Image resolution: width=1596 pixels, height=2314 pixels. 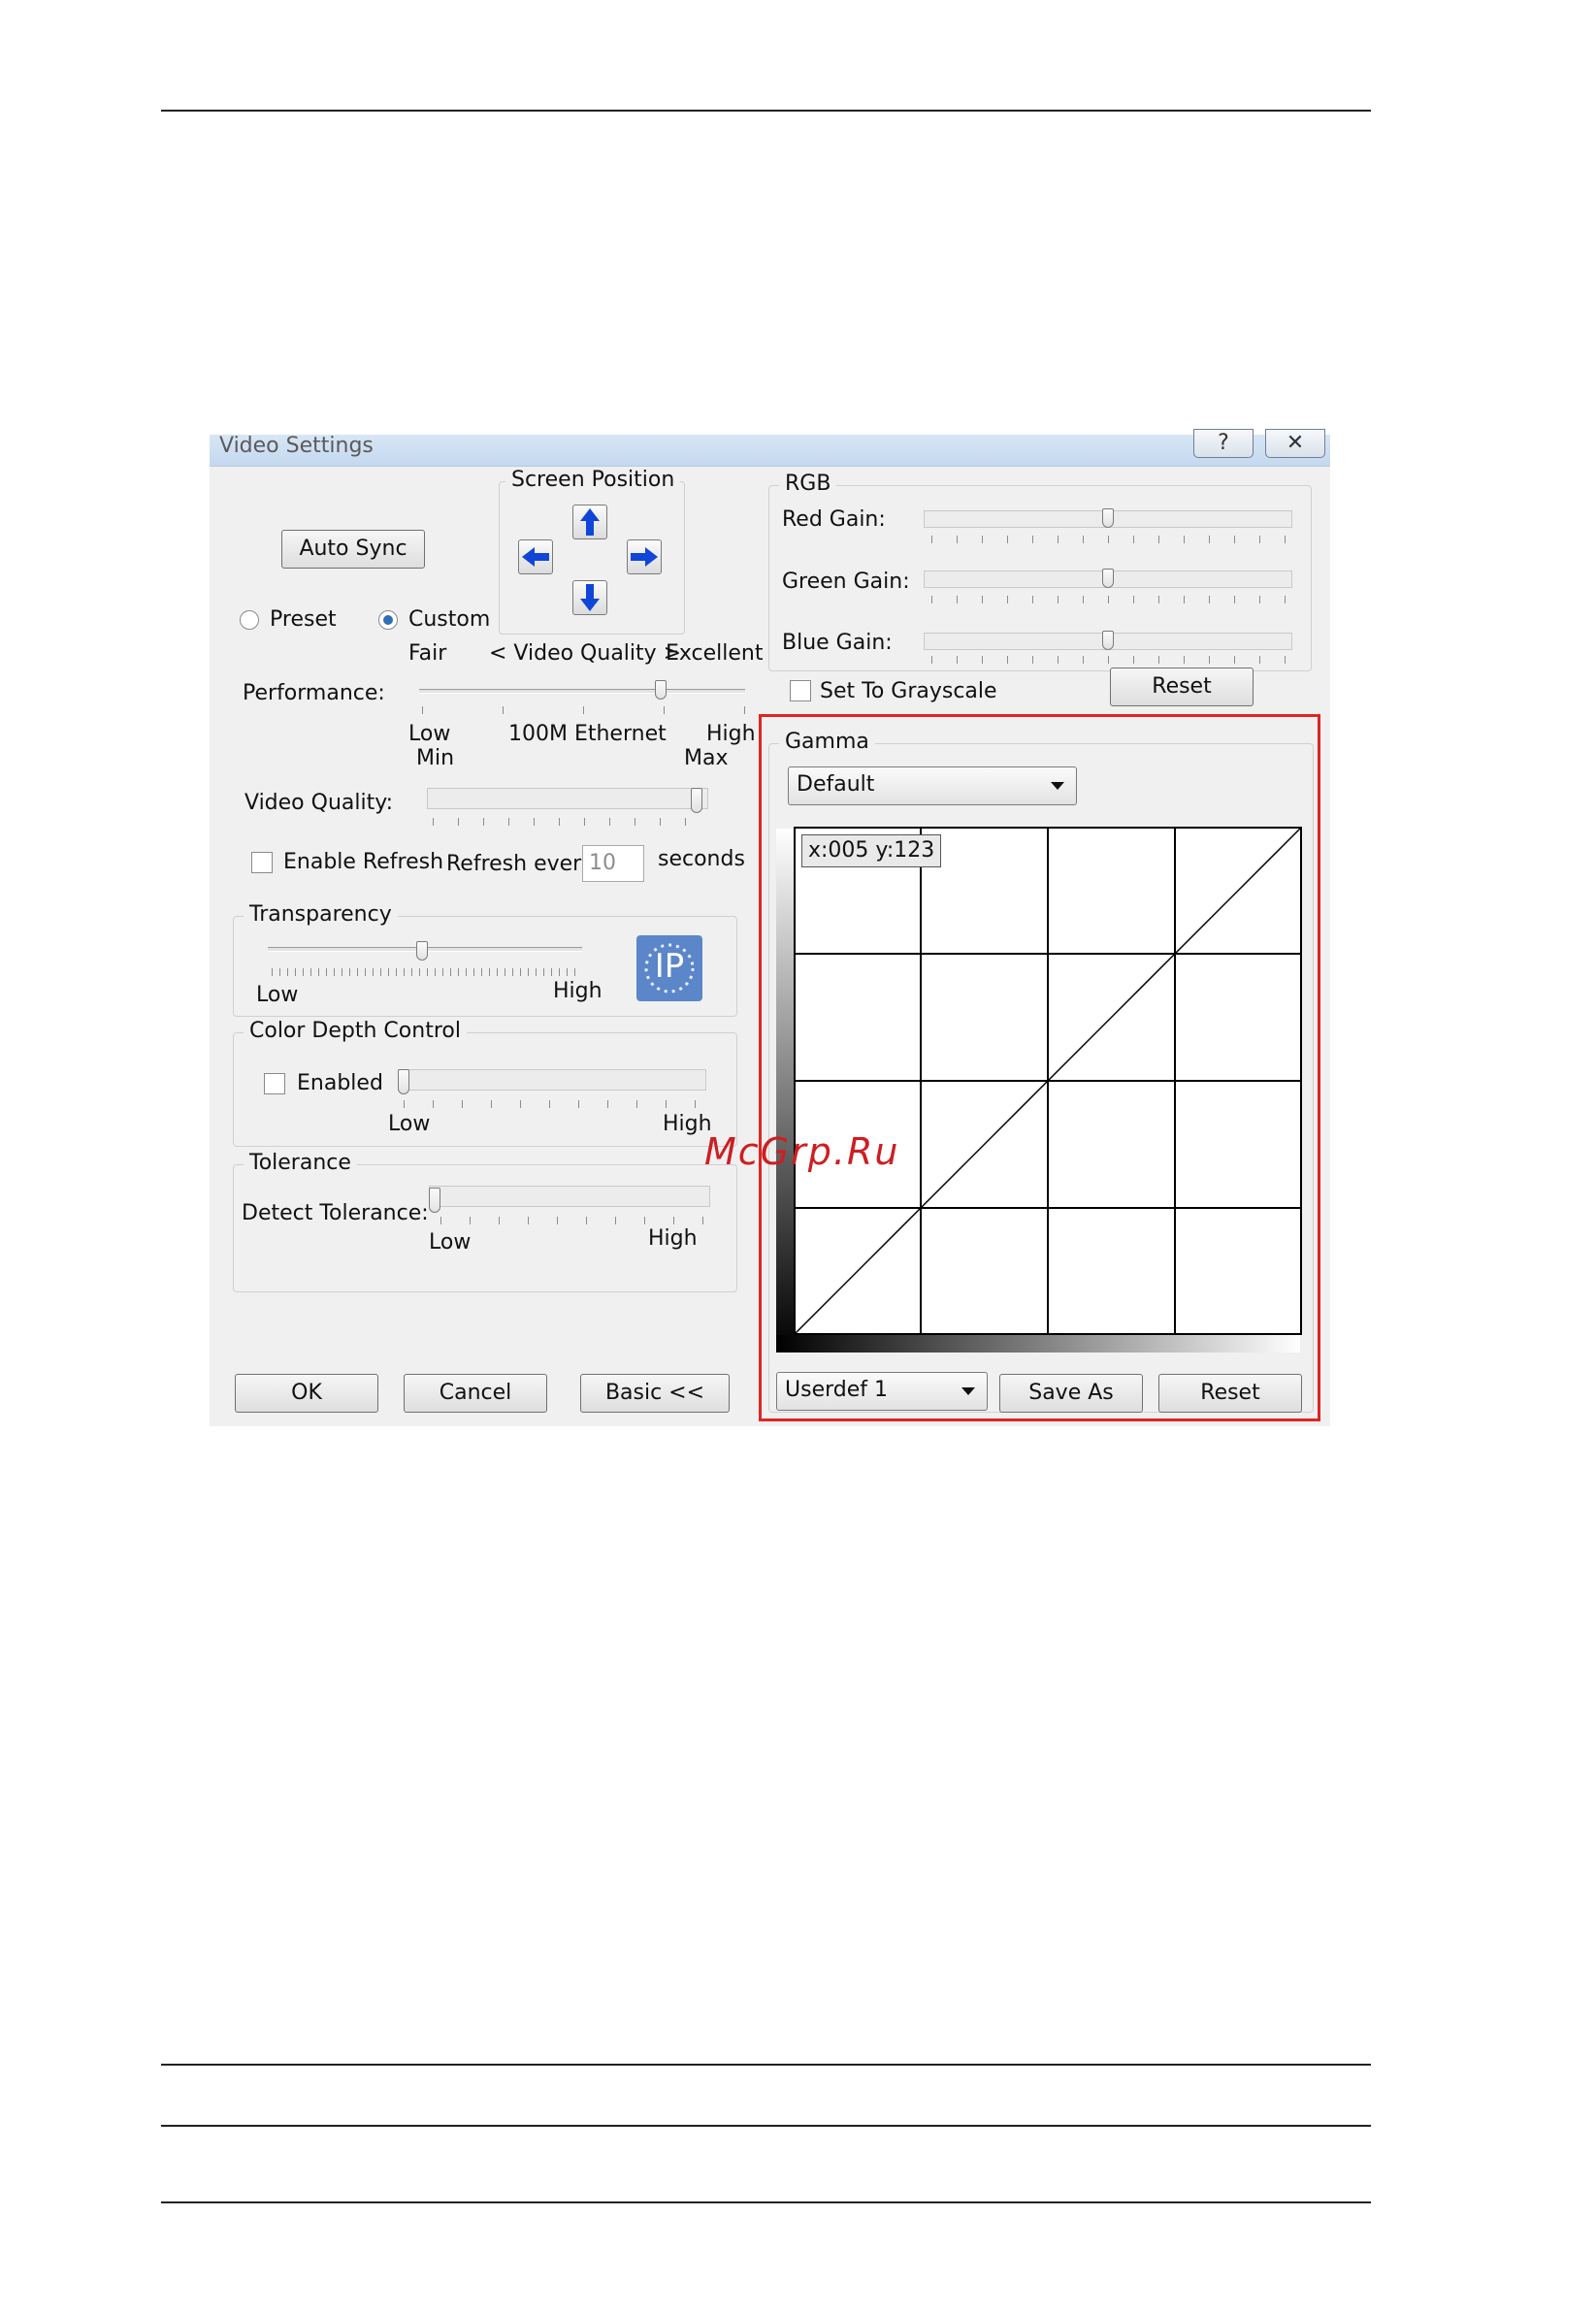 What do you see at coordinates (567, 799) in the screenshot?
I see `video-quality-track` at bounding box center [567, 799].